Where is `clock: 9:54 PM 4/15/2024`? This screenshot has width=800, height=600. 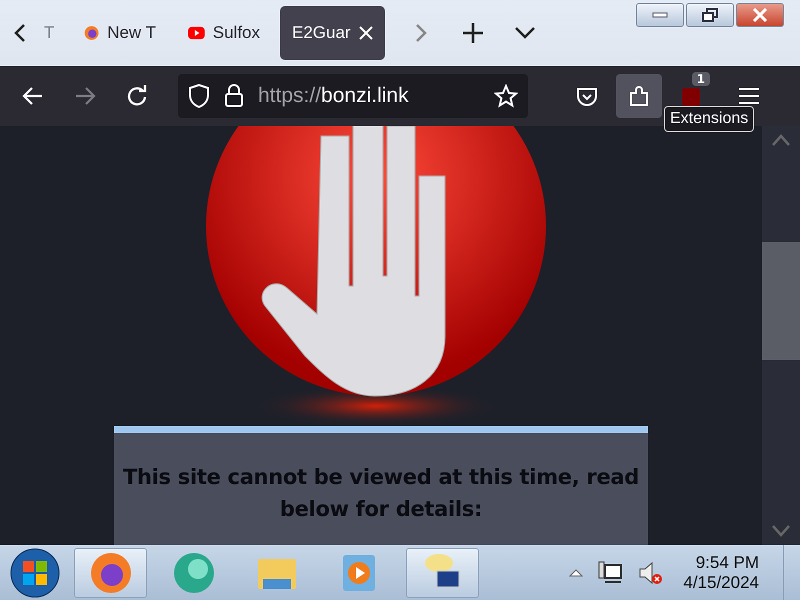
clock: 9:54 PM 4/15/2024 is located at coordinates (721, 572).